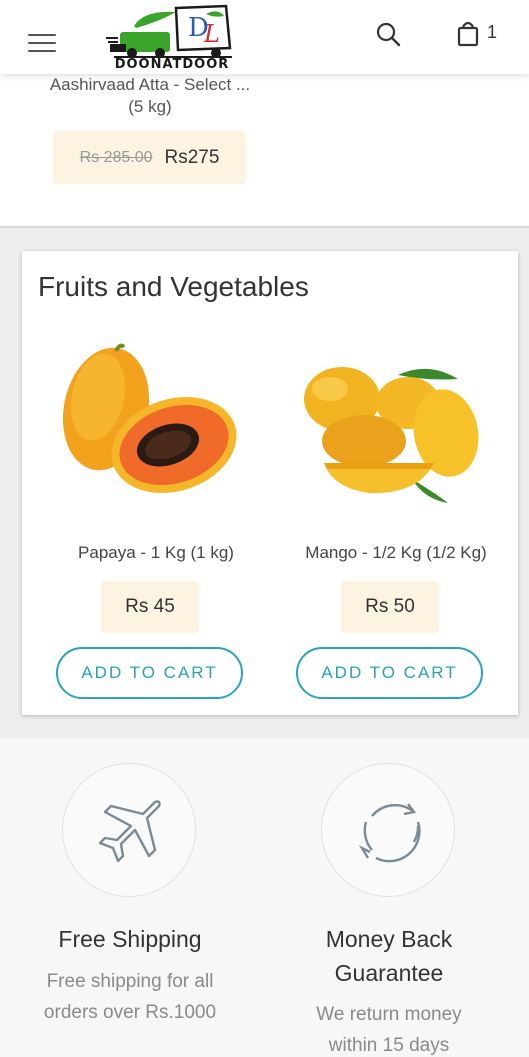 This screenshot has width=529, height=1057. Describe the element at coordinates (192, 157) in the screenshot. I see `current-price: Rs275` at that location.